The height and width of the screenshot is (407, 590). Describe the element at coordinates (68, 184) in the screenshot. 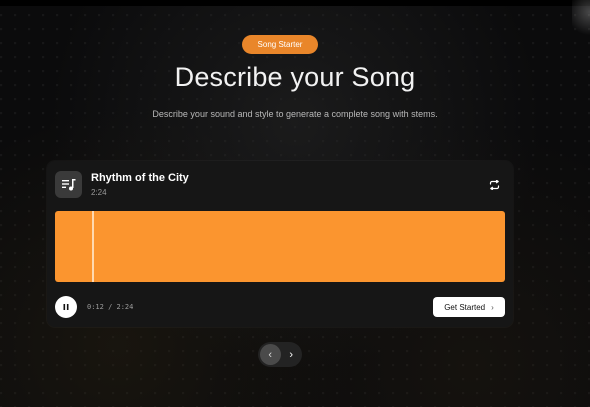

I see `playlist-music-icon` at that location.